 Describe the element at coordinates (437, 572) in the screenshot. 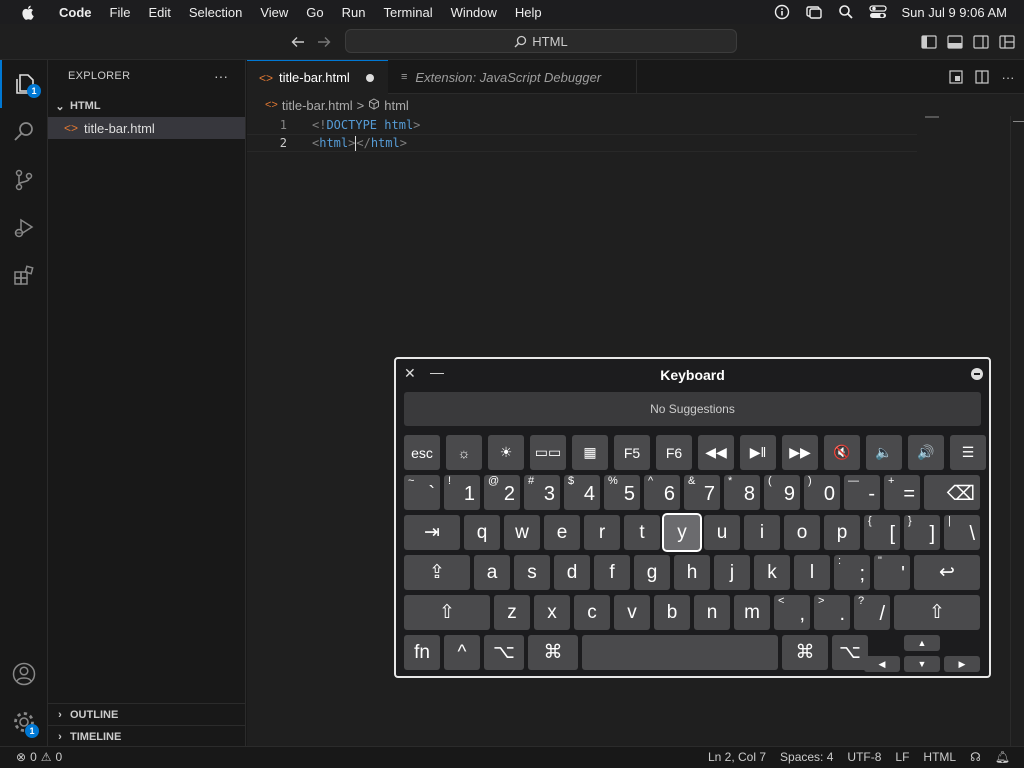

I see `key-row3-0: ⇪` at that location.